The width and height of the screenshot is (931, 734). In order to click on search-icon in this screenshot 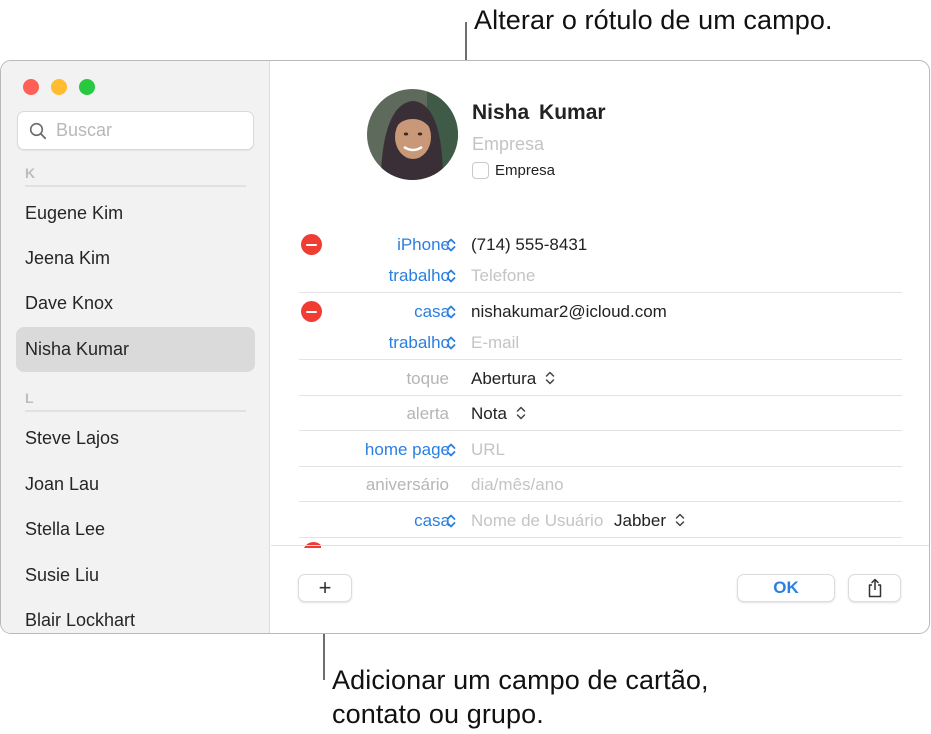, I will do `click(38, 130)`.